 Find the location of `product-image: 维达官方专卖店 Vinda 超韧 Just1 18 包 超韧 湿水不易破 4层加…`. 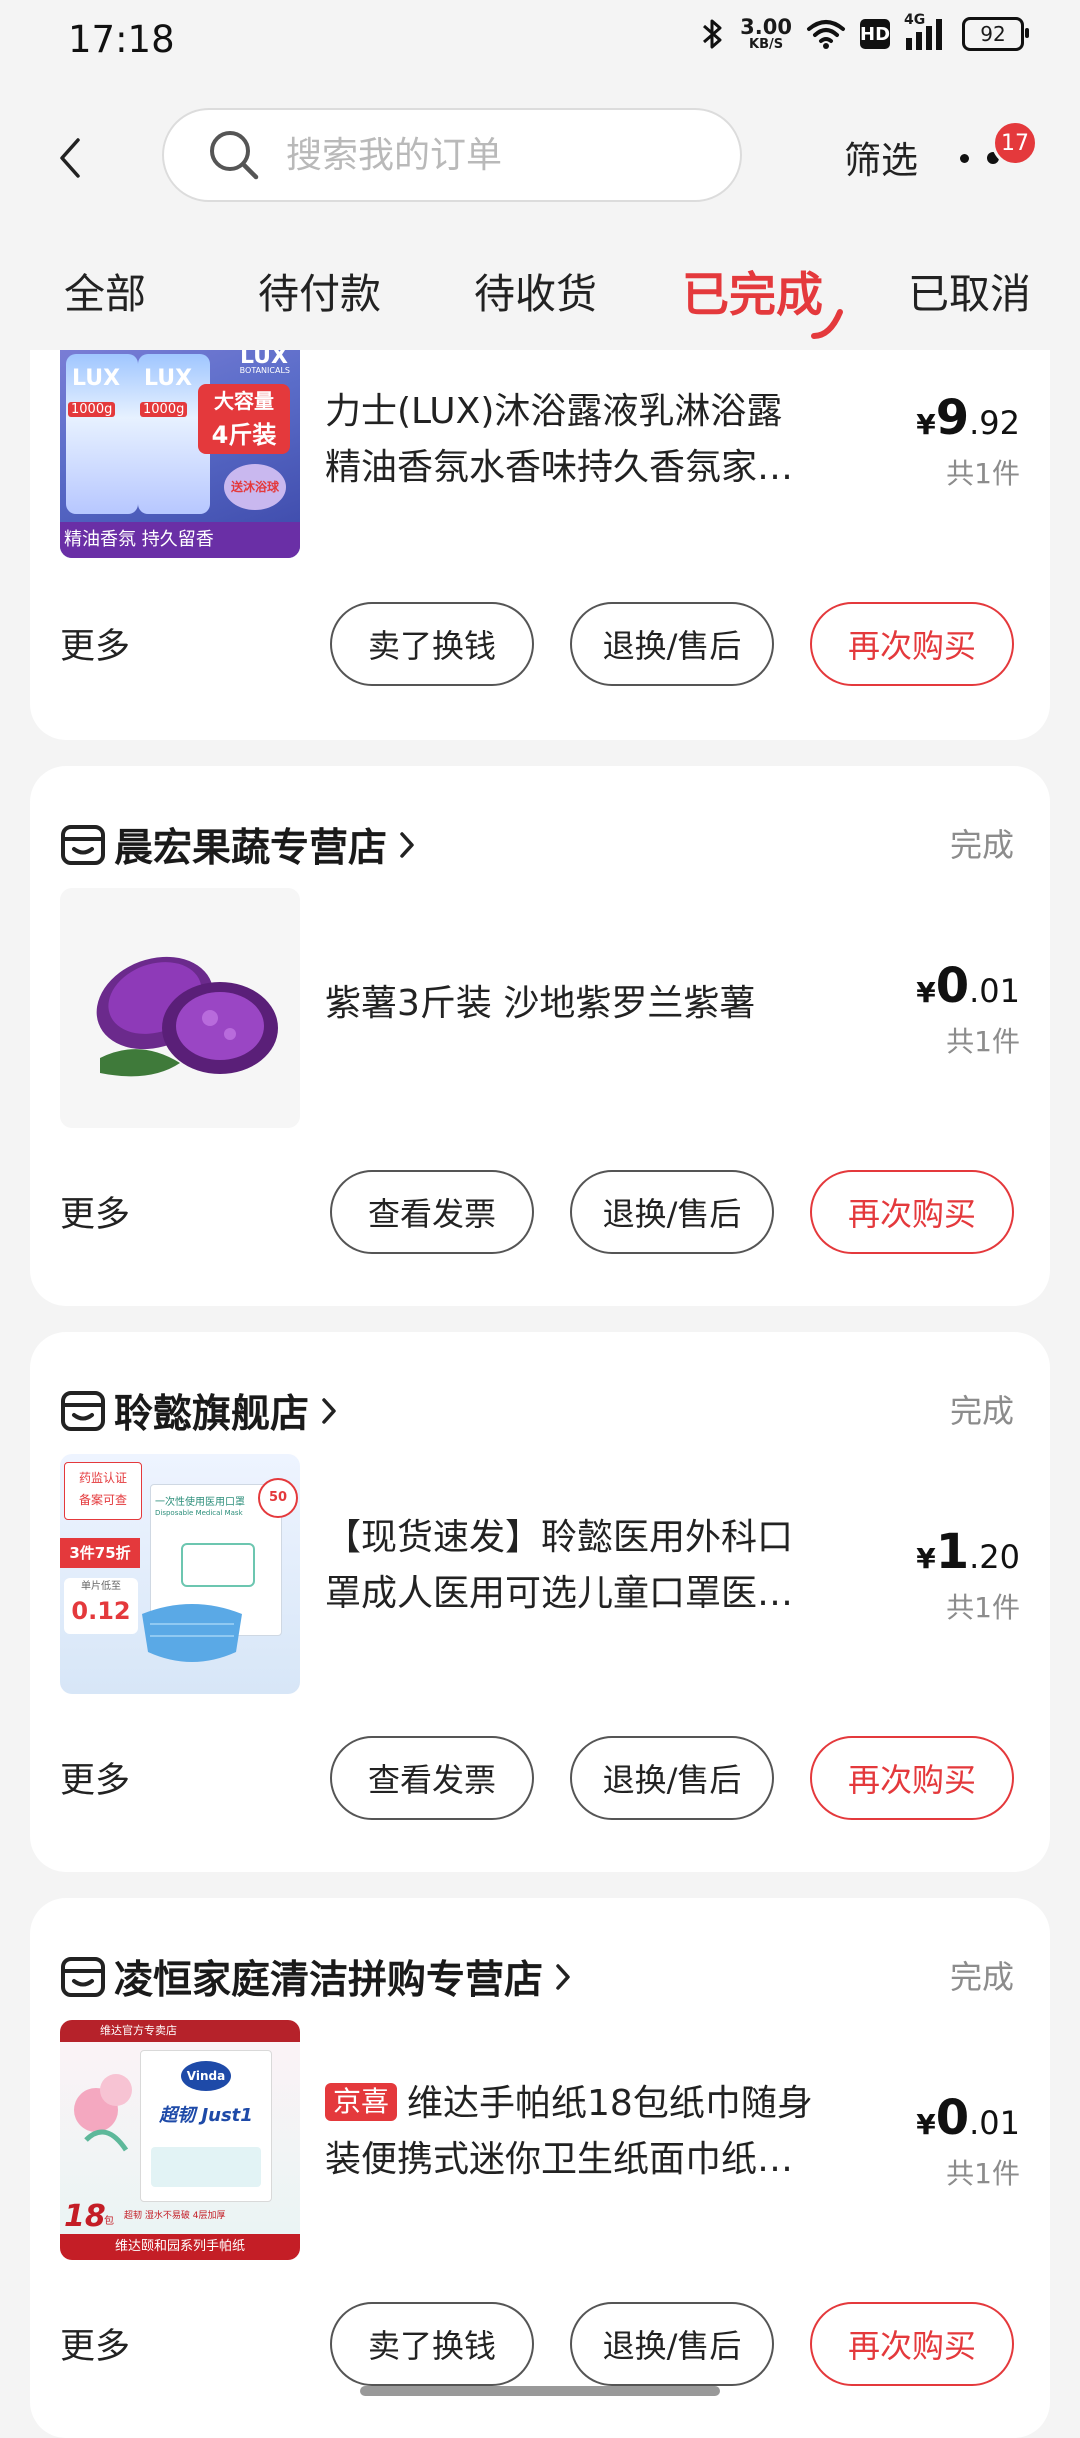

product-image: 维达官方专卖店 Vinda 超韧 Just1 18 包 超韧 湿水不易破 4层加… is located at coordinates (180, 2140).